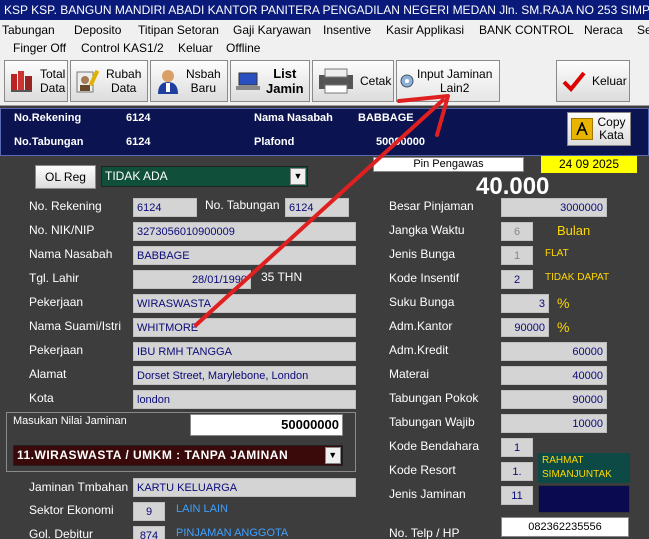 This screenshot has width=649, height=539. I want to click on info-nama-label: Nama Nasabah, so click(293, 118).